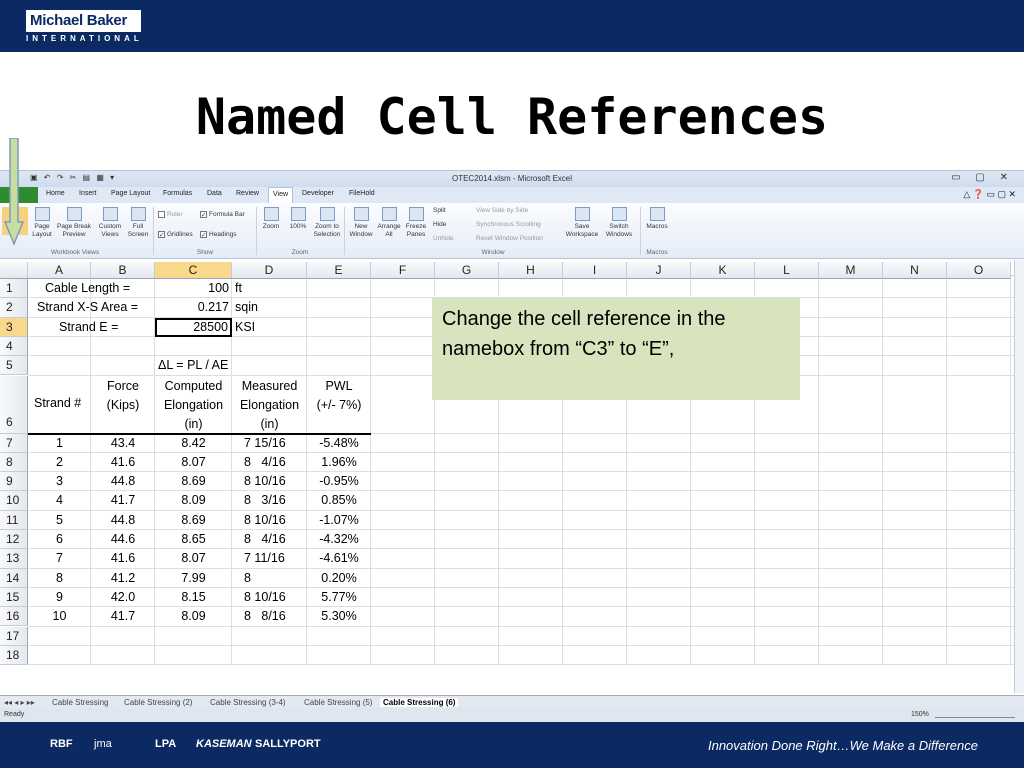  Describe the element at coordinates (502, 211) in the screenshot. I see `view-side-by-side-button: View Side by Side` at that location.